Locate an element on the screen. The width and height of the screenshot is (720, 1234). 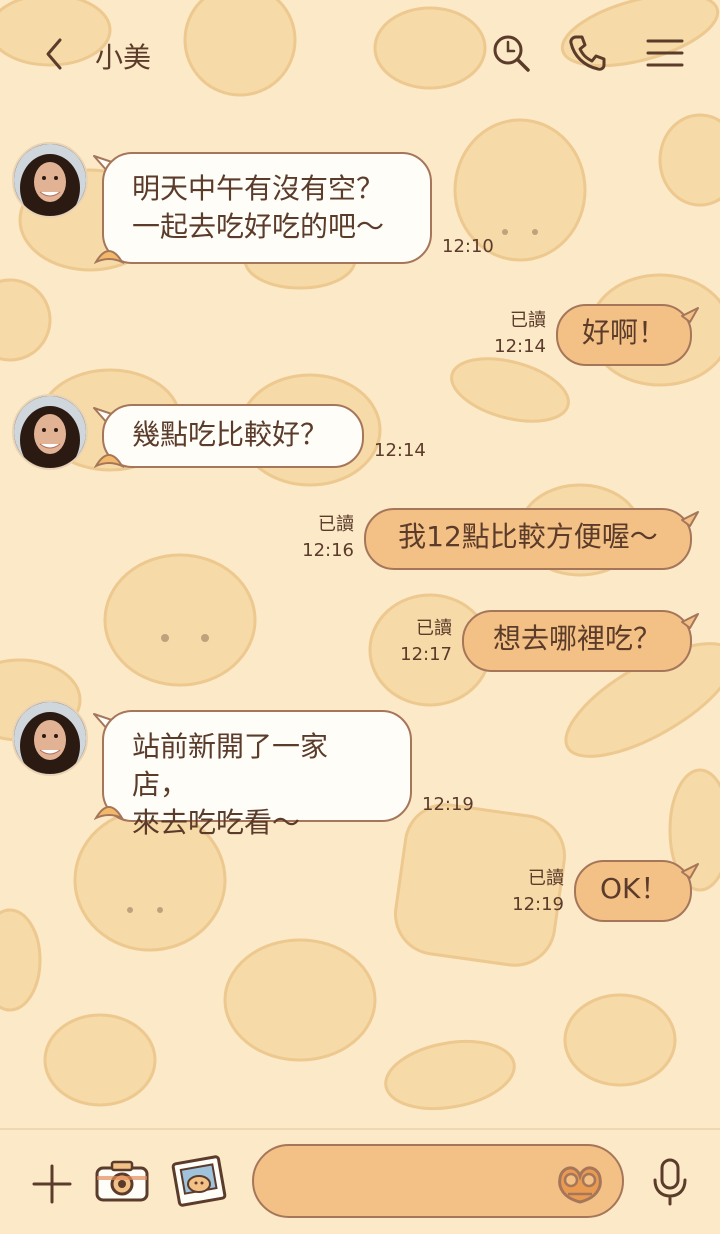
message-text: 想去哪裡吃？ is located at coordinates (576, 638).